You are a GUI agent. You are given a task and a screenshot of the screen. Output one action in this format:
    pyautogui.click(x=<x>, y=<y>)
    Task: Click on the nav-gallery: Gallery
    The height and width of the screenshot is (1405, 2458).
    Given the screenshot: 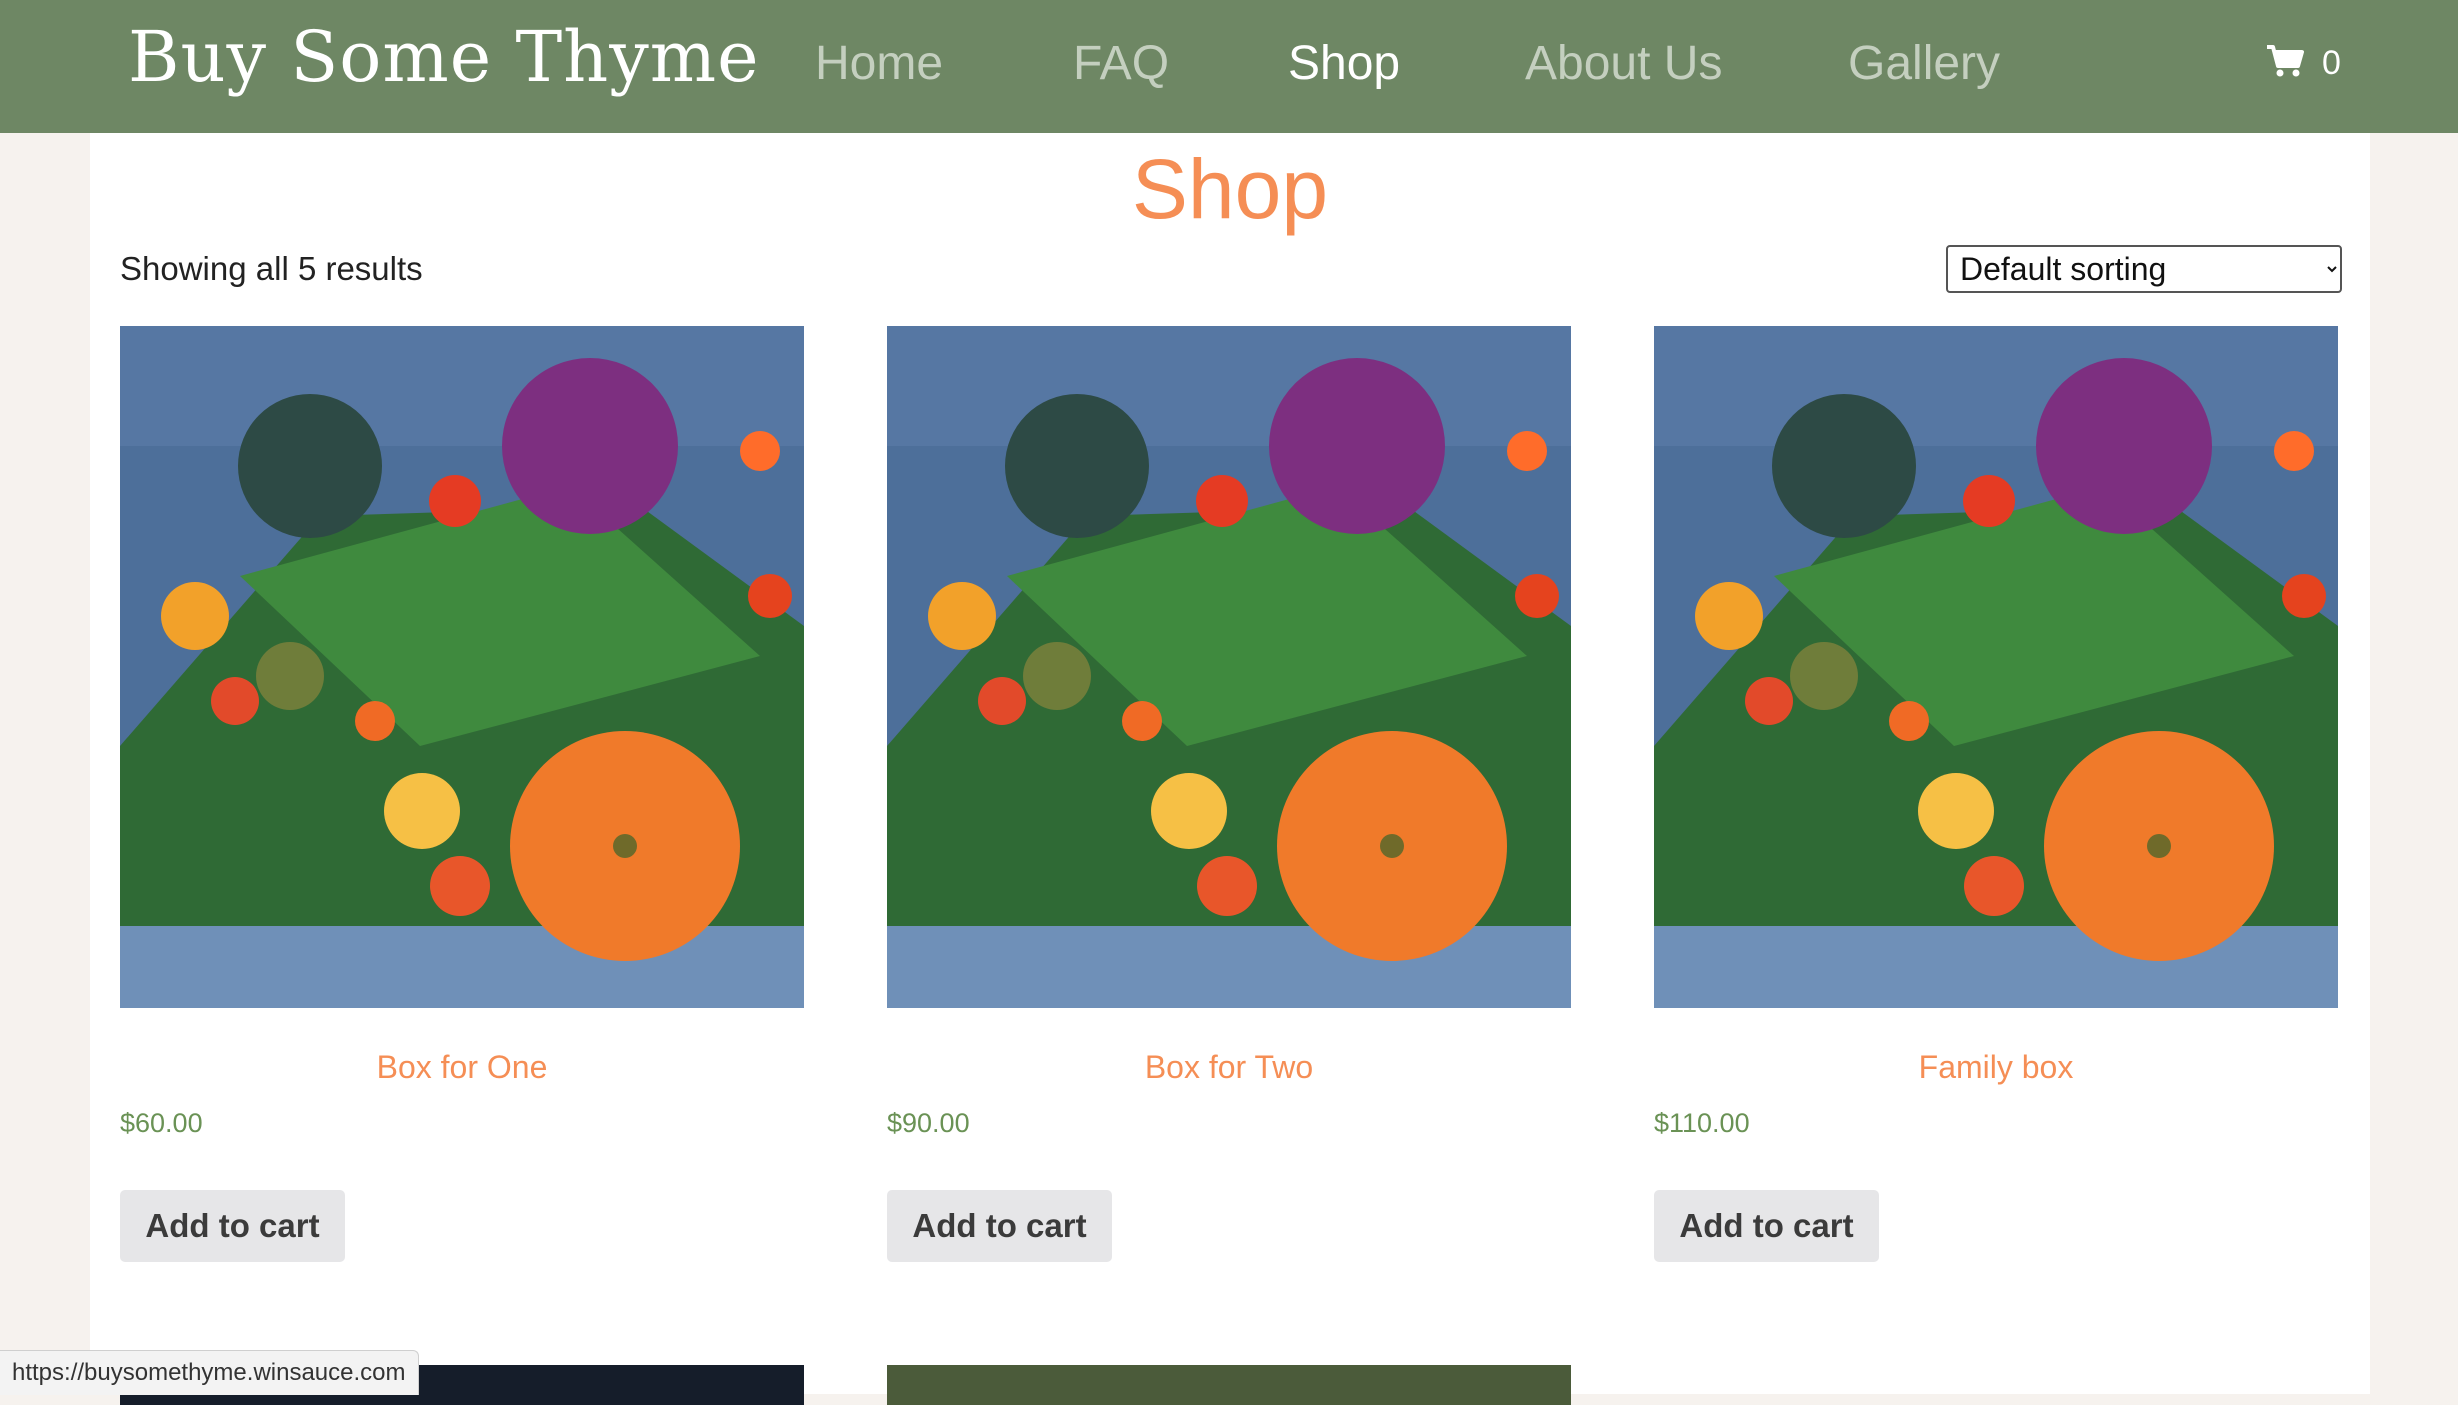 What is the action you would take?
    pyautogui.click(x=1924, y=63)
    